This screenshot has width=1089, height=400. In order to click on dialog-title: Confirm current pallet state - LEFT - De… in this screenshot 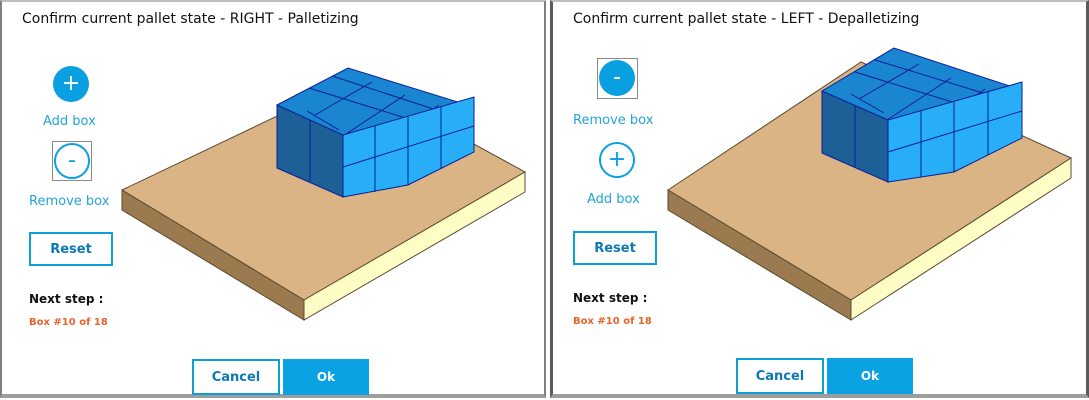, I will do `click(746, 19)`.